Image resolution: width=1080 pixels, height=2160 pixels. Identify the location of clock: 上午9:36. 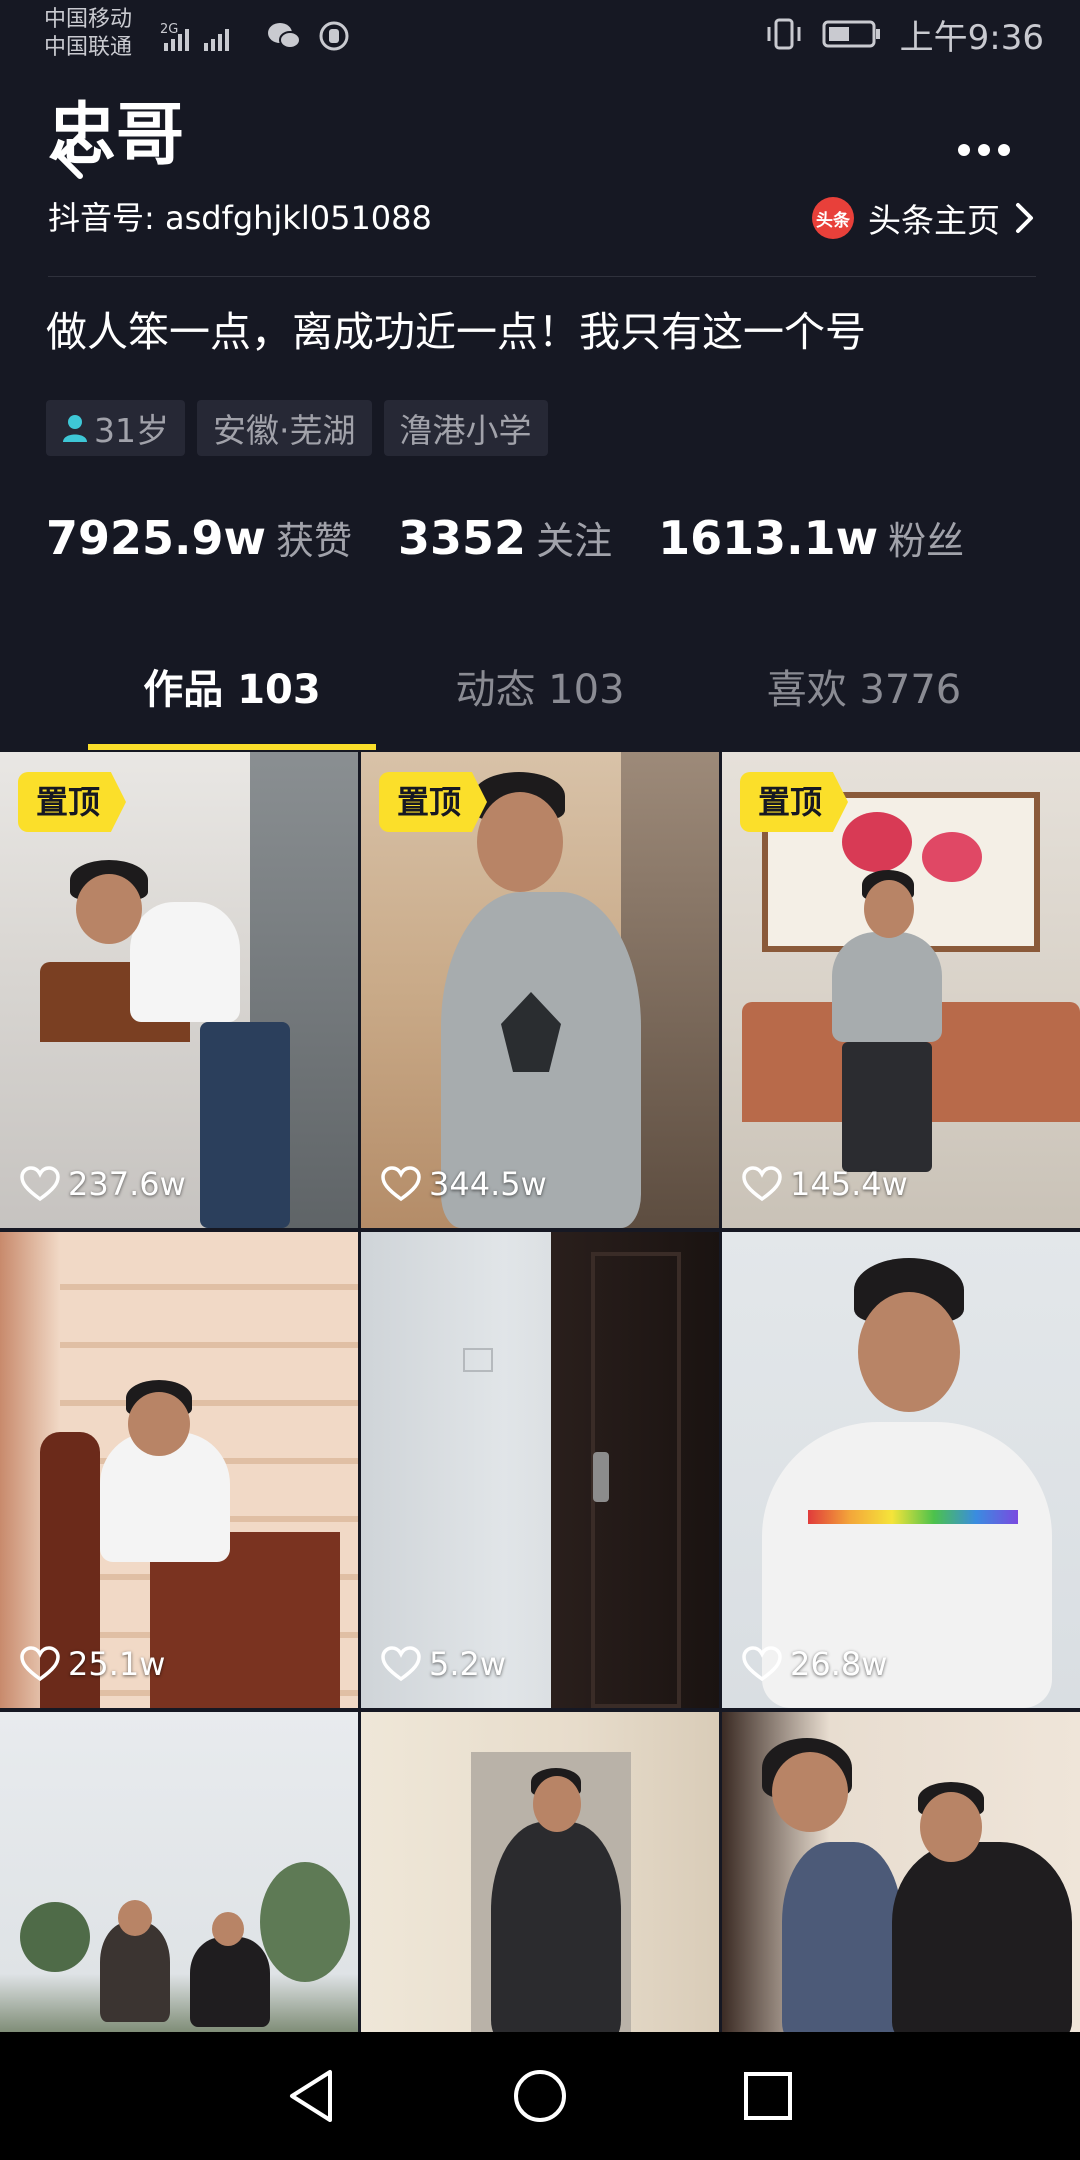
(971, 37).